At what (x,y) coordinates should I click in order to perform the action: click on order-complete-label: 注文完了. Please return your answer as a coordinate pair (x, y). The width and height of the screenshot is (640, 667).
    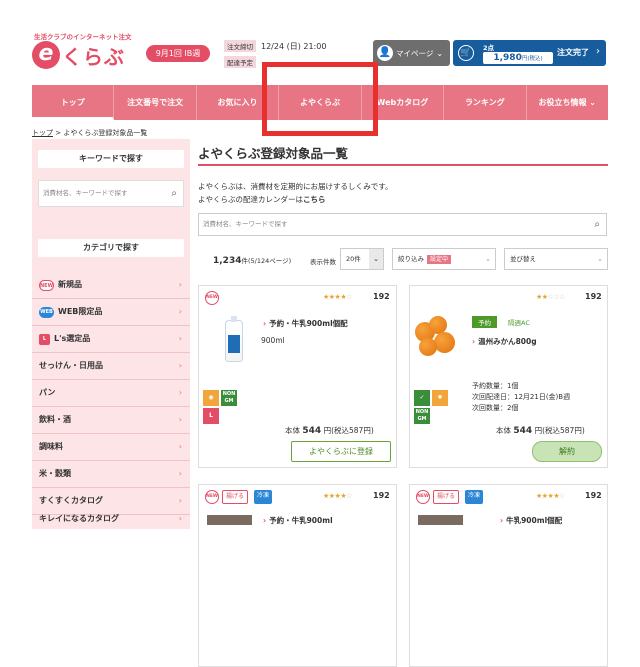
    Looking at the image, I should click on (573, 52).